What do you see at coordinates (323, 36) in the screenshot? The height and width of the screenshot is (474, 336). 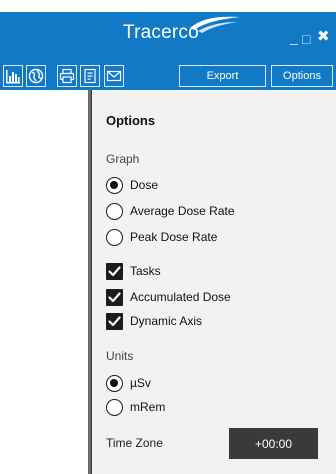 I see `close-button: ✖` at bounding box center [323, 36].